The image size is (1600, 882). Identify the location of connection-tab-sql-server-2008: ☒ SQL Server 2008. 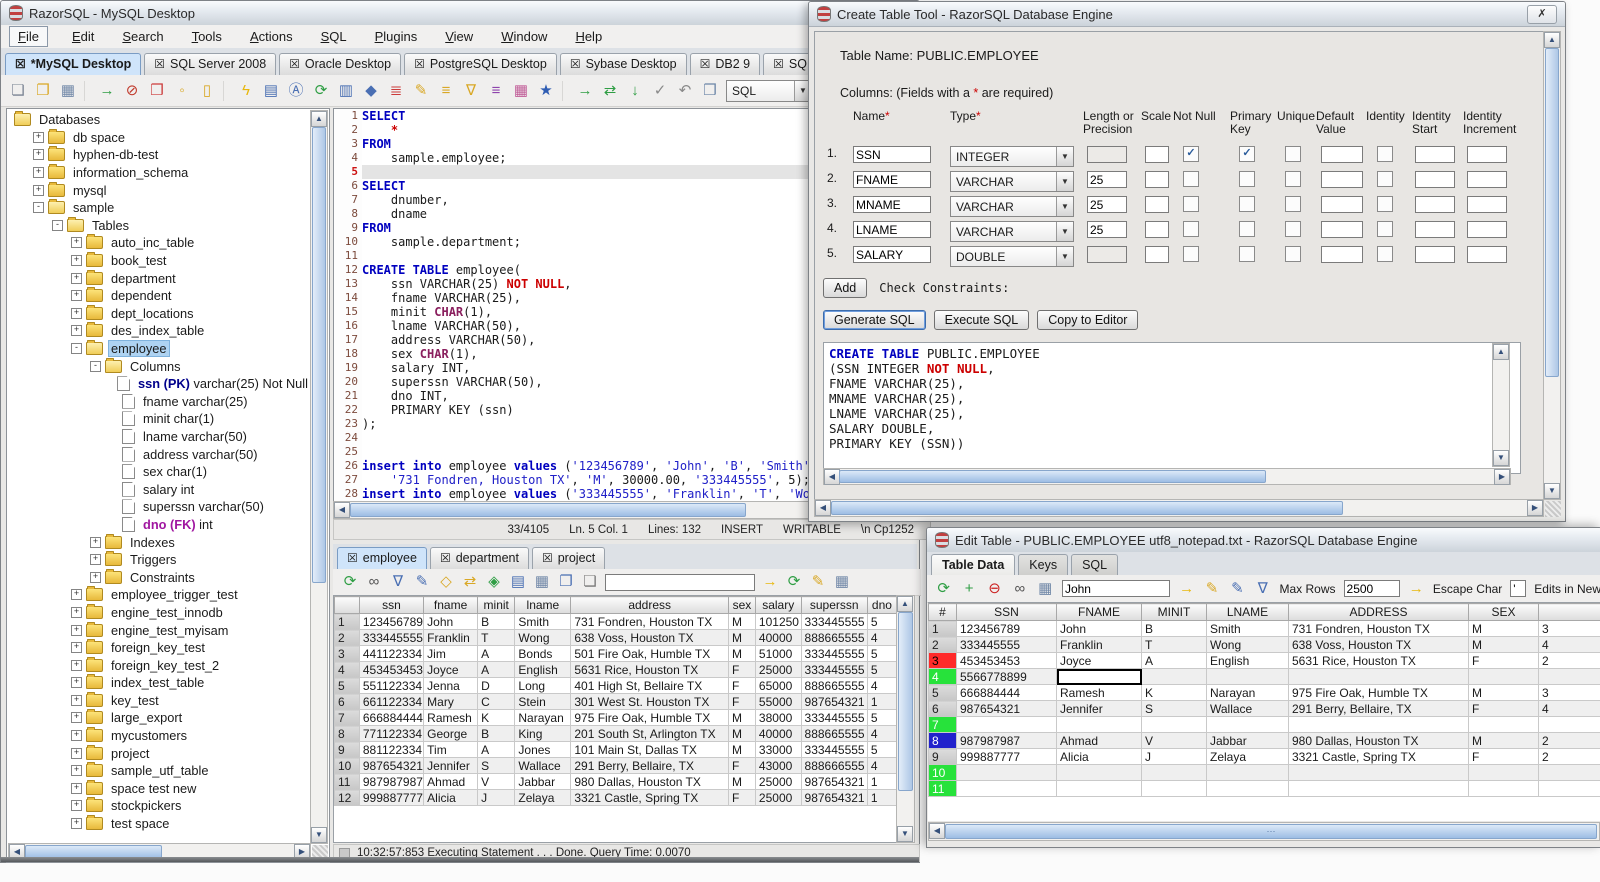
(210, 64).